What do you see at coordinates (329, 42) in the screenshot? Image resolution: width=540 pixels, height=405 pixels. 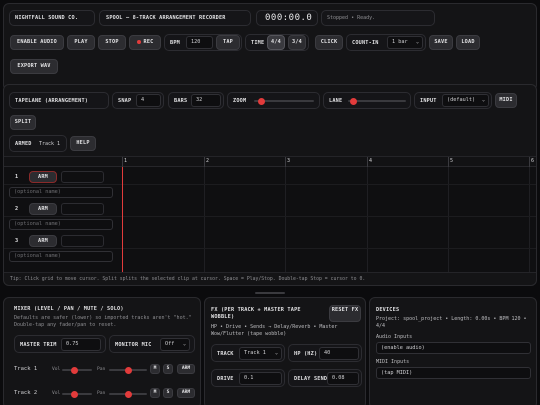 I see `click-button: CLICK` at bounding box center [329, 42].